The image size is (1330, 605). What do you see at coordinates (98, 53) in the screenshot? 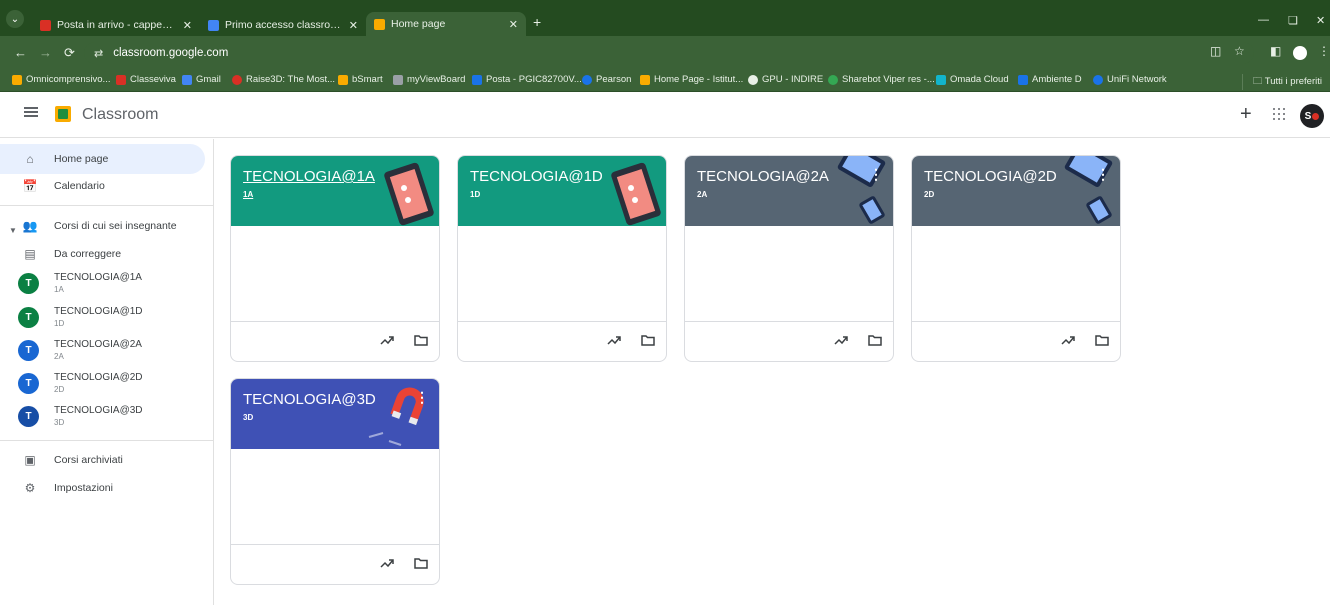
I see `site-settings-icon: ⇄` at bounding box center [98, 53].